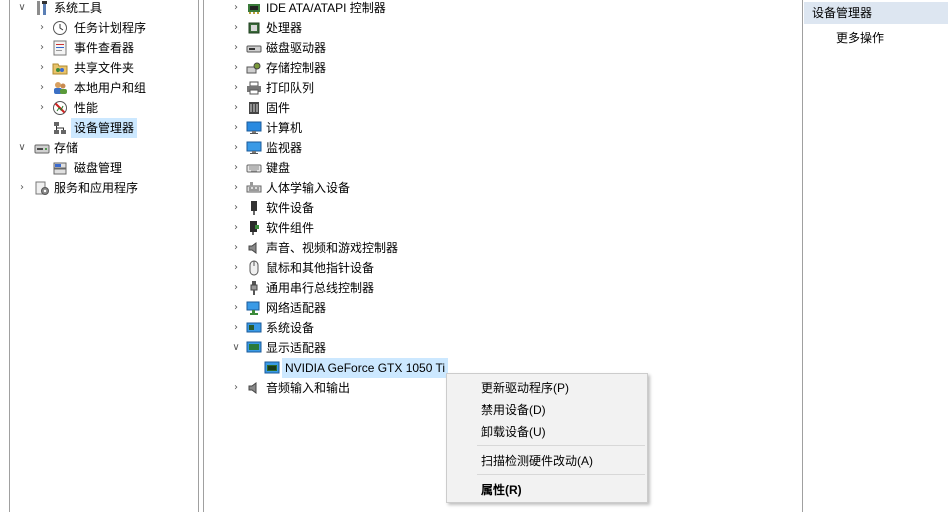 The height and width of the screenshot is (512, 948). Describe the element at coordinates (503, 328) in the screenshot. I see `device-category-system-devices: › 系统设备` at that location.